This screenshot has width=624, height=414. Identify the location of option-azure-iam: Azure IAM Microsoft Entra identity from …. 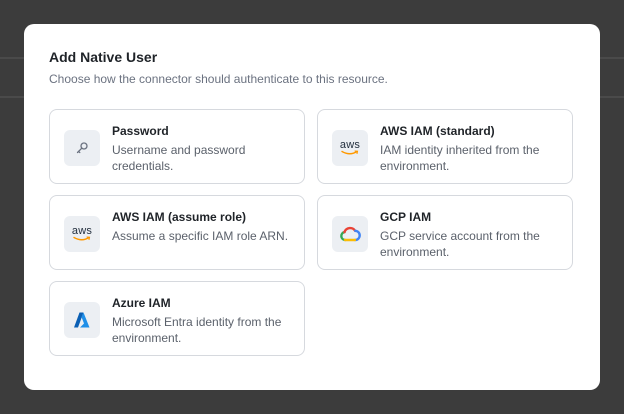
(177, 318).